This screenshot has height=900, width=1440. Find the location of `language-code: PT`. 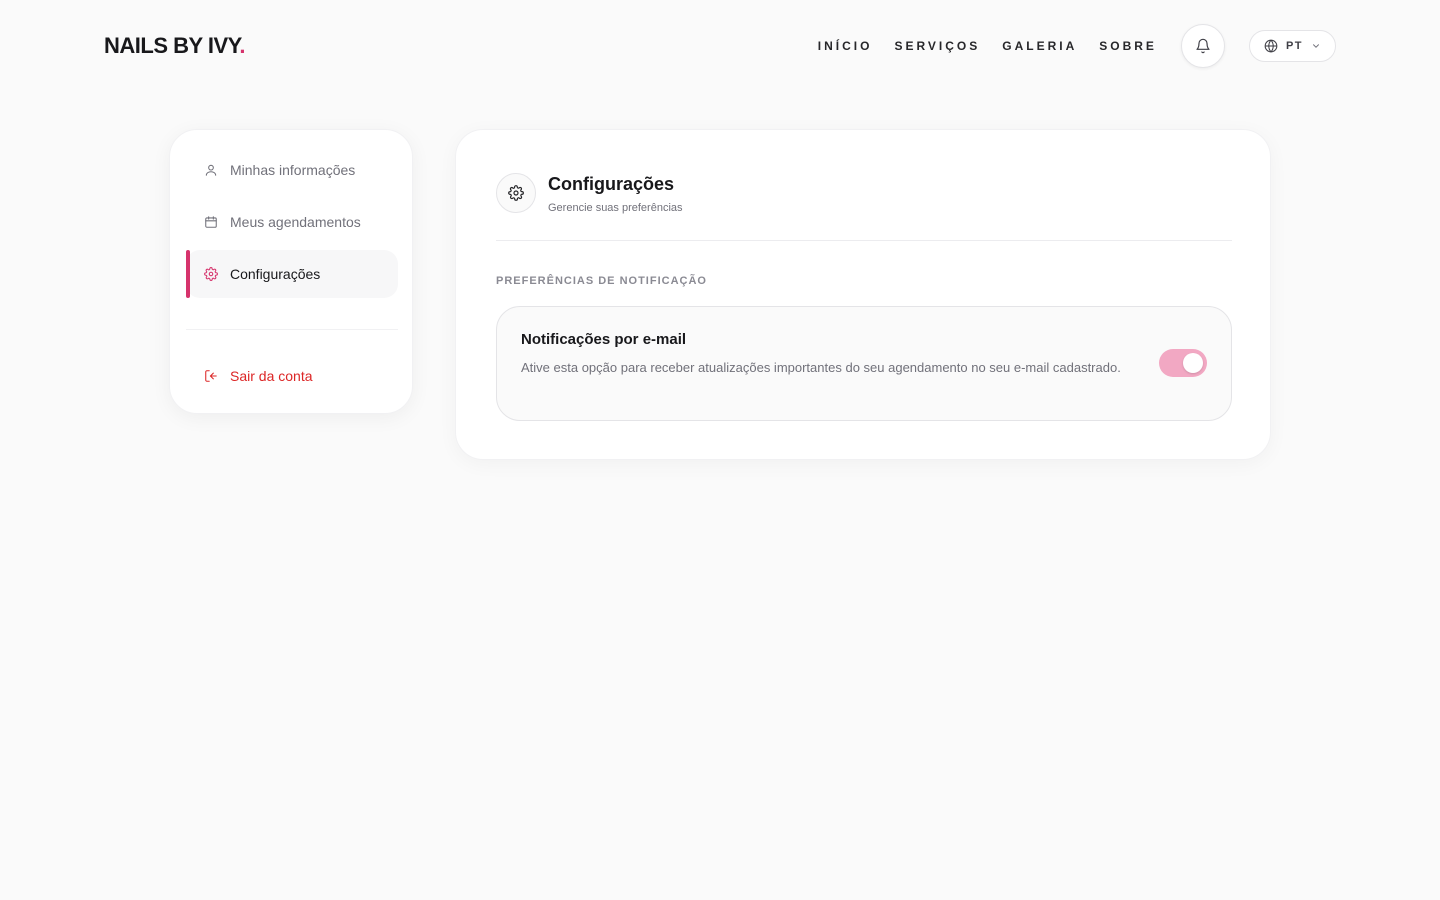

language-code: PT is located at coordinates (1294, 46).